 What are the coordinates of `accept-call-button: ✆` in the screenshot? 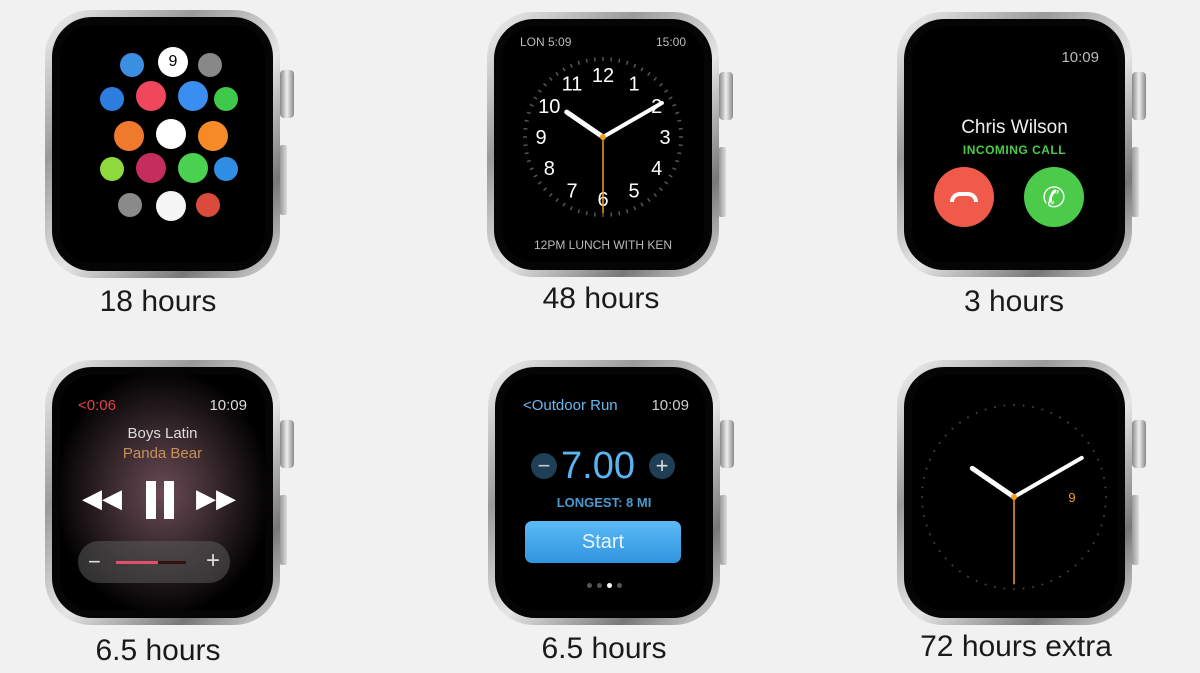 It's located at (1054, 197).